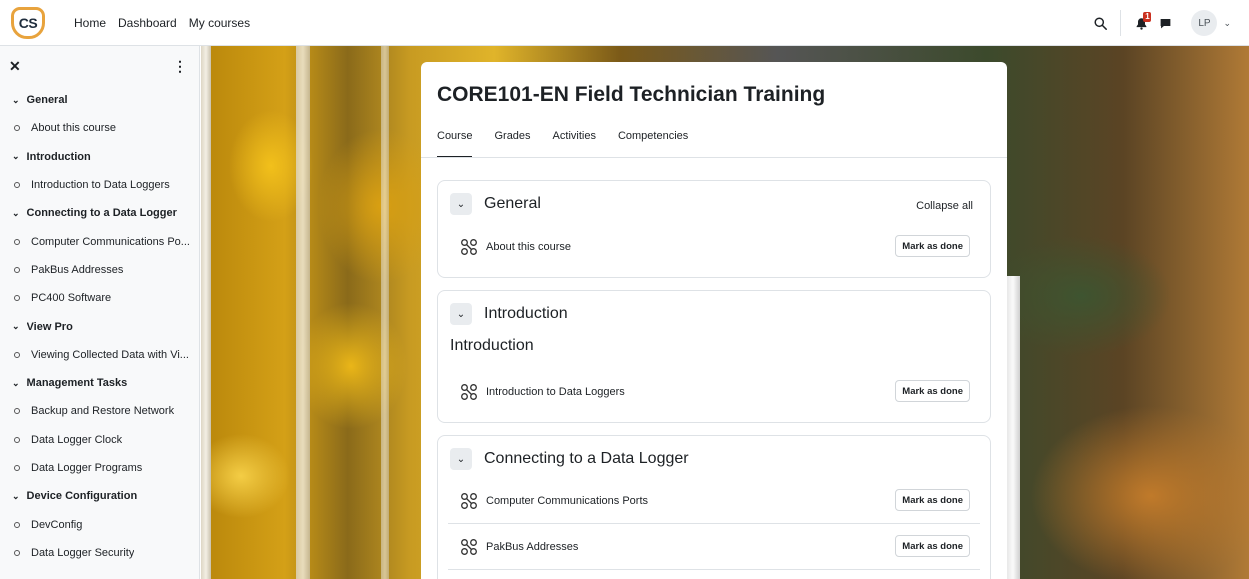  Describe the element at coordinates (722, 142) in the screenshot. I see `course-tabs: Course Grades Activities Competencies` at that location.